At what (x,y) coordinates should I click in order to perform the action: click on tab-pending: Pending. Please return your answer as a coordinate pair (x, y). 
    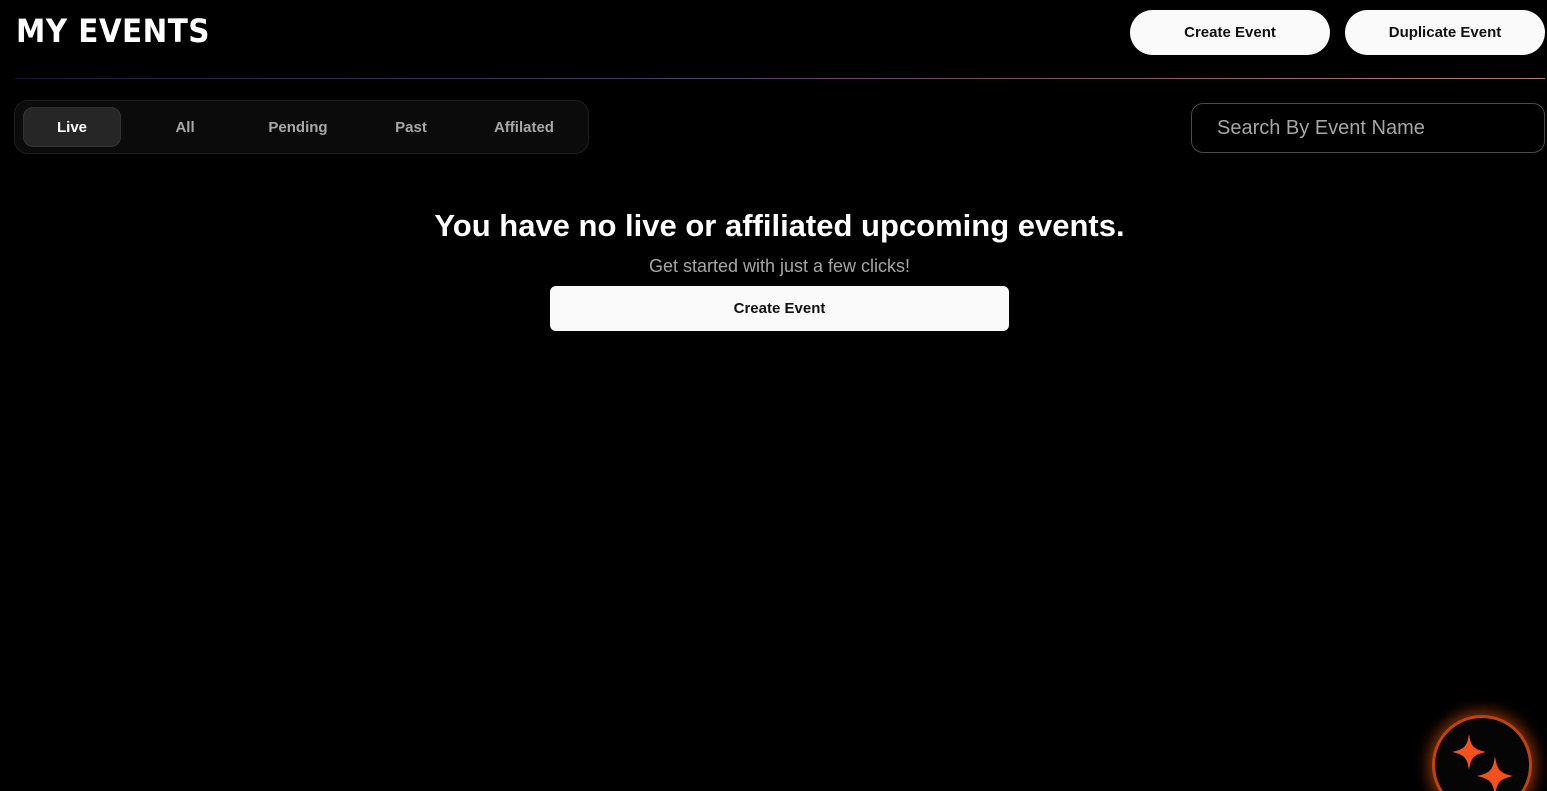
    Looking at the image, I should click on (298, 127).